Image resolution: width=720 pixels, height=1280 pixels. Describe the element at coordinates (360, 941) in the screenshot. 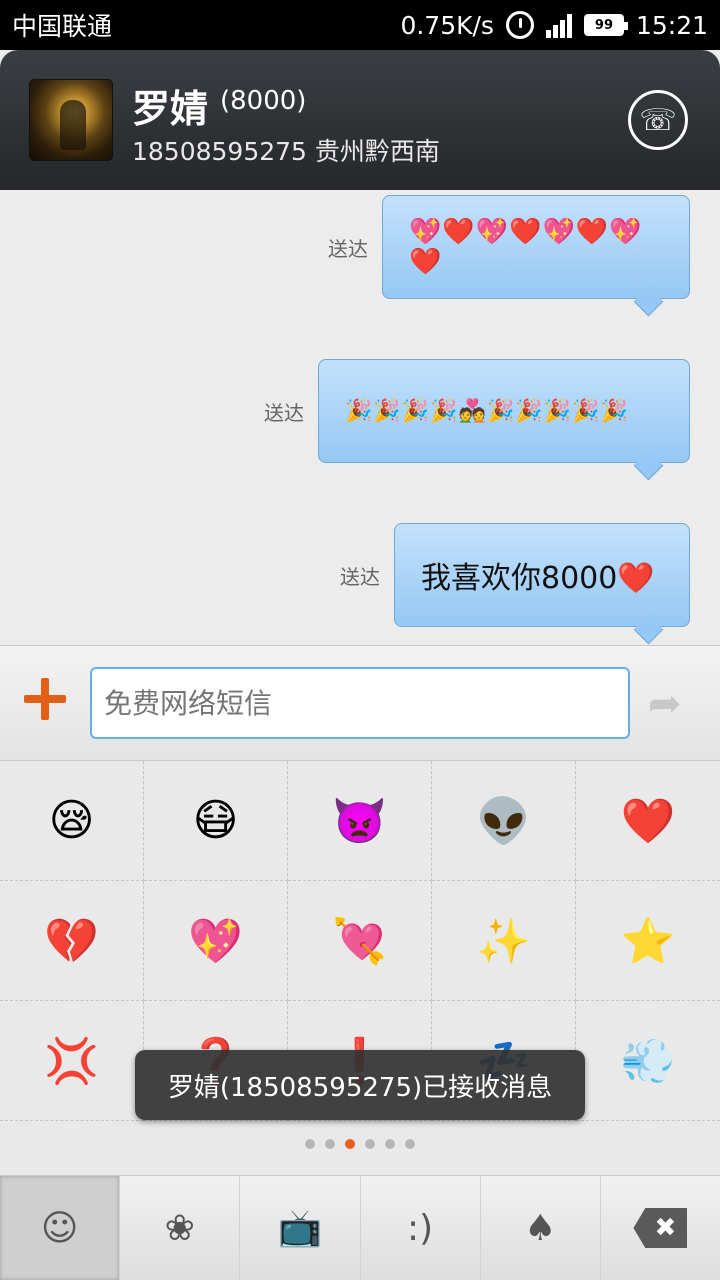

I see `emoji-cupid: 💘` at that location.